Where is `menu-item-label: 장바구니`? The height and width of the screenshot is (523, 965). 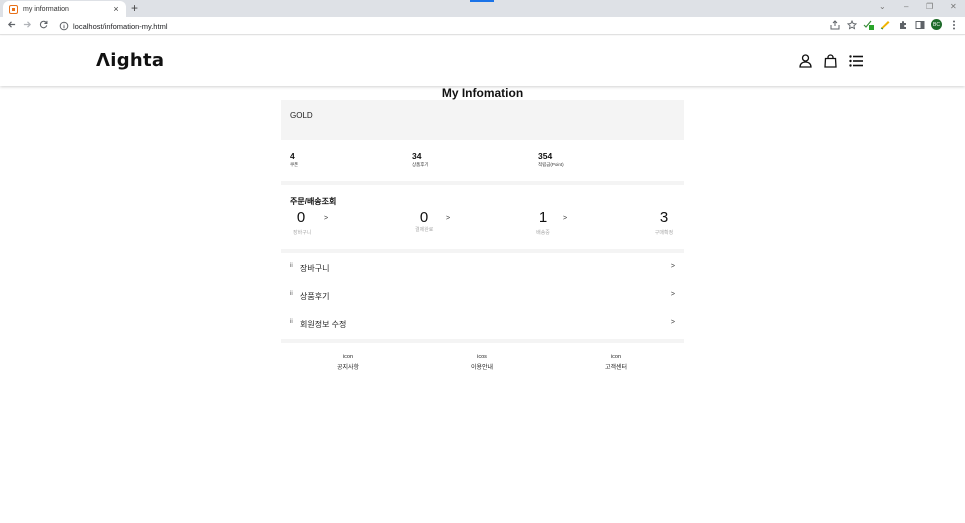
menu-item-label: 장바구니 is located at coordinates (315, 268).